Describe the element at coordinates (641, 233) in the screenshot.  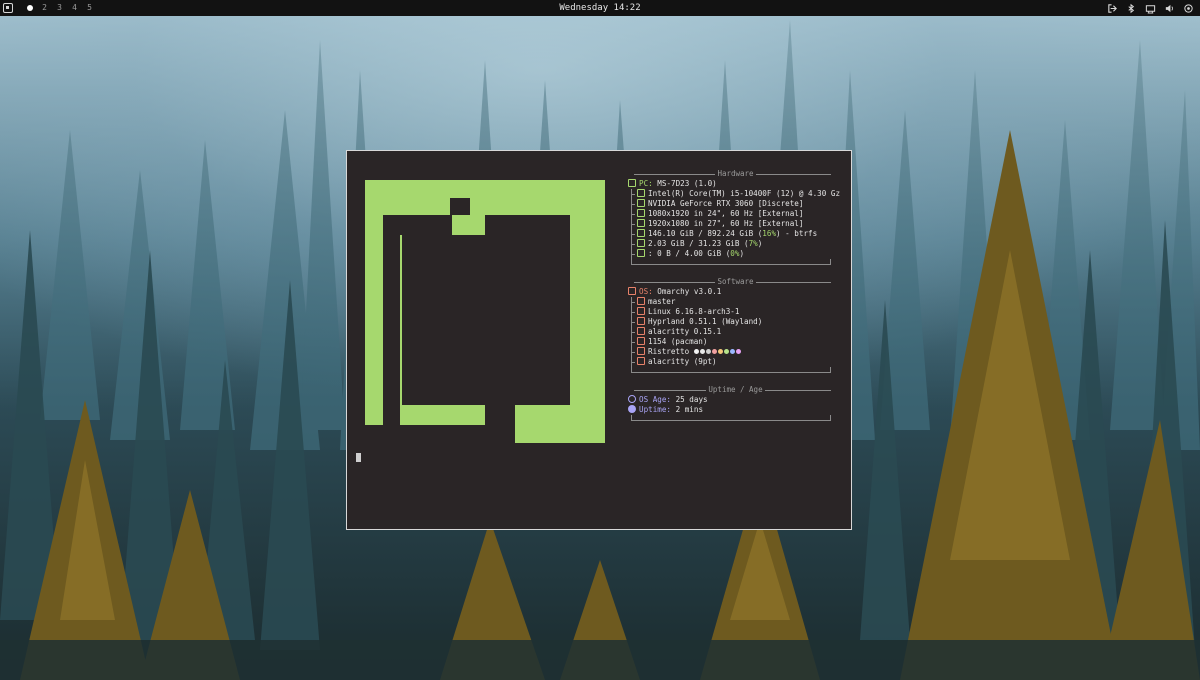
I see `disk-icon` at that location.